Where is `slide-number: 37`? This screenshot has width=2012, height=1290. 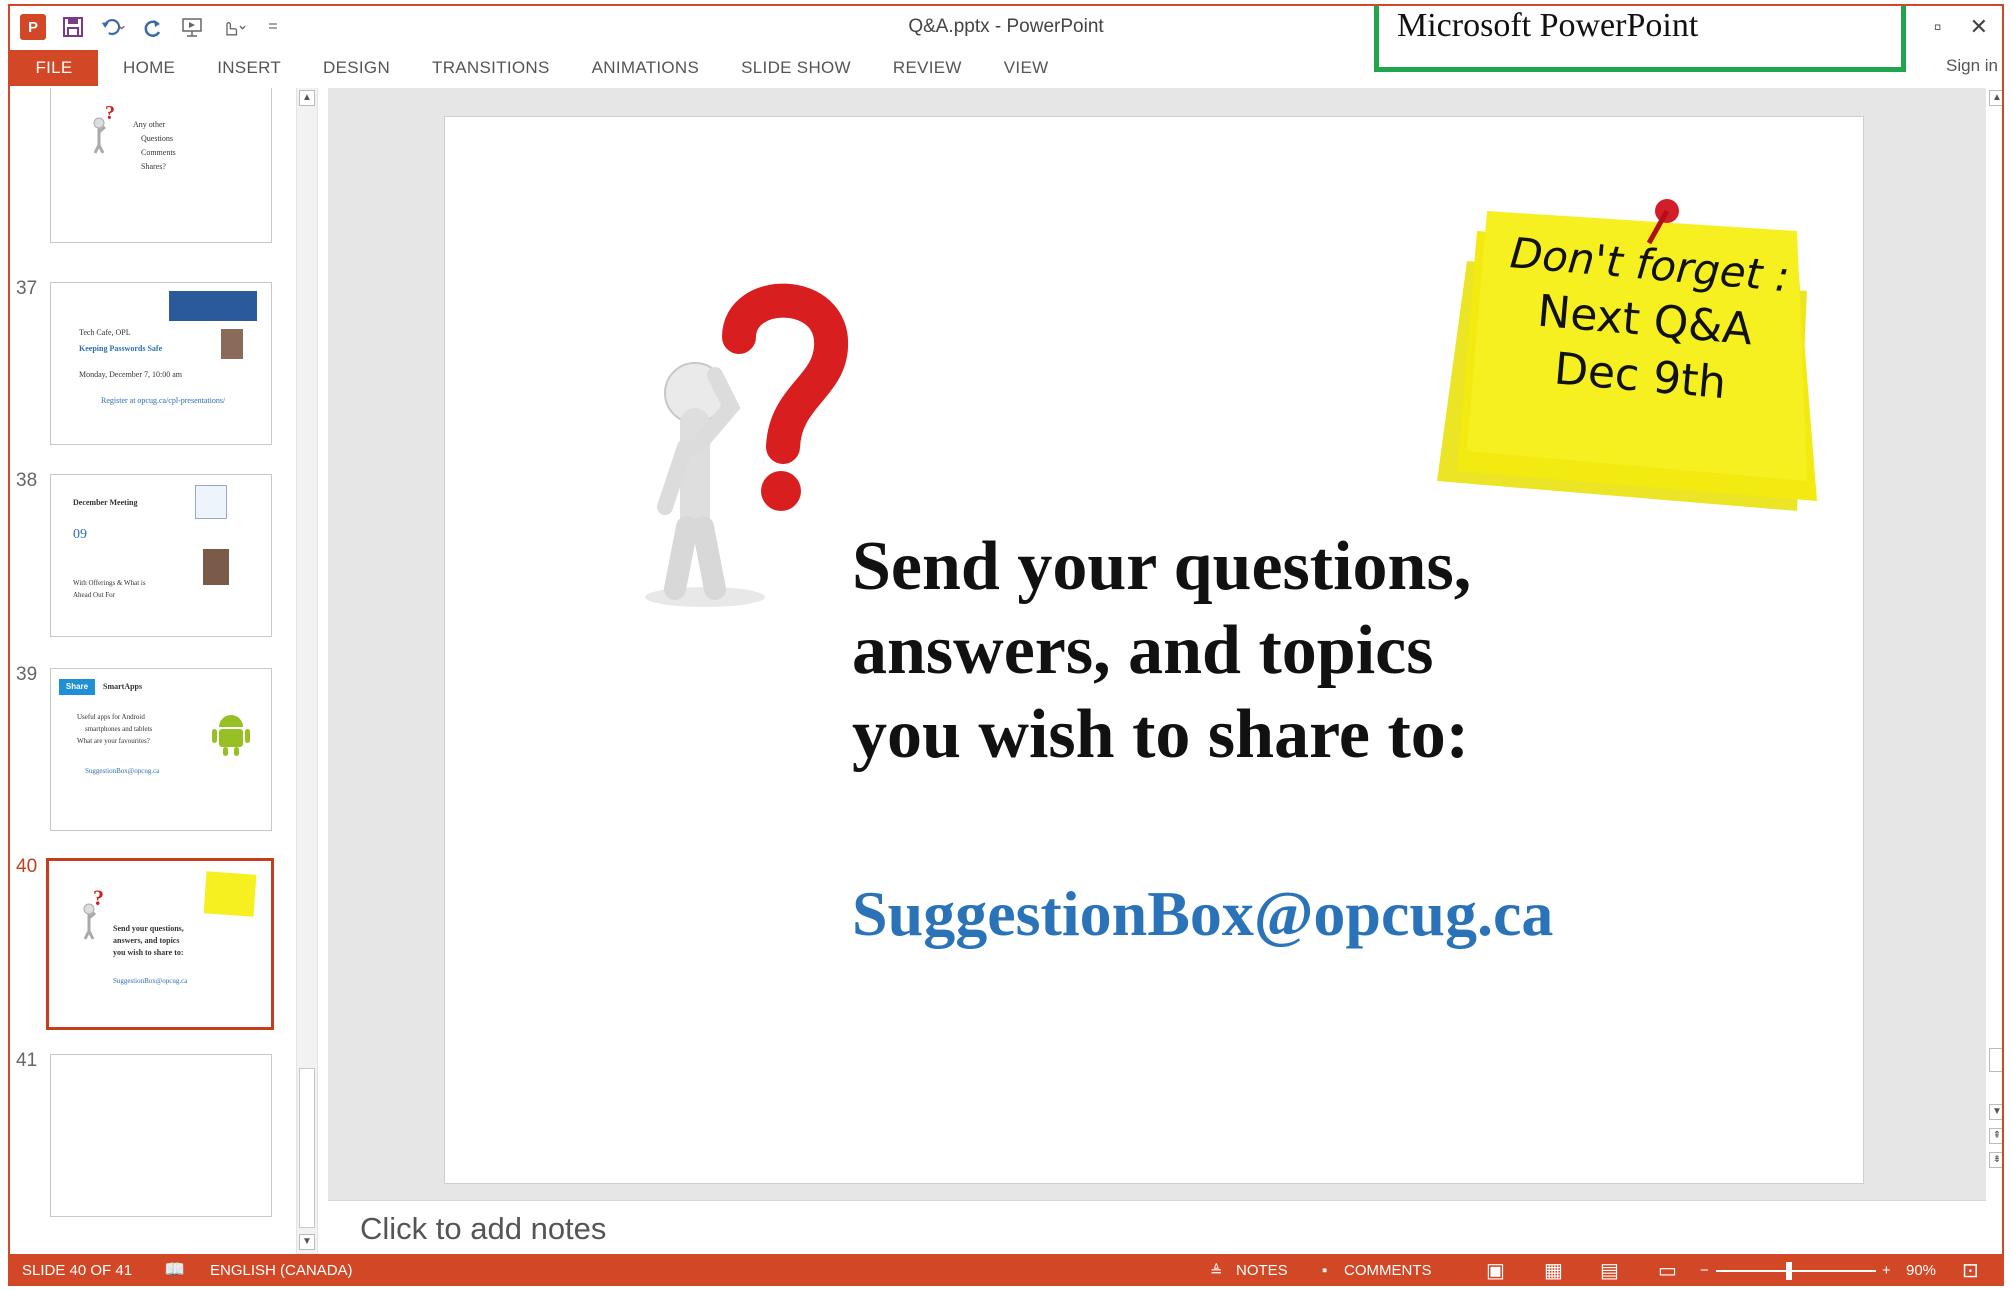
slide-number: 37 is located at coordinates (27, 288).